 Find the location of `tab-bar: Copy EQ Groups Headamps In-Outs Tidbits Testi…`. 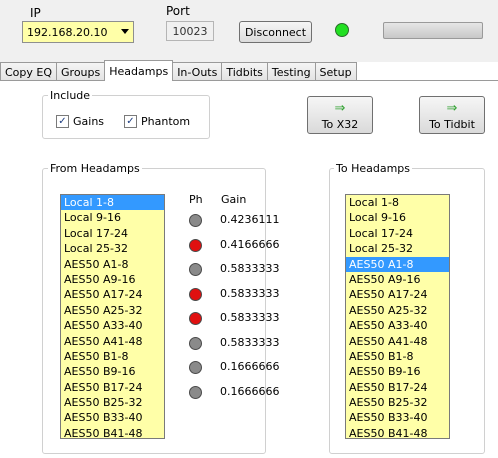

tab-bar: Copy EQ Groups Headamps In-Outs Tidbits Testi… is located at coordinates (178, 70).